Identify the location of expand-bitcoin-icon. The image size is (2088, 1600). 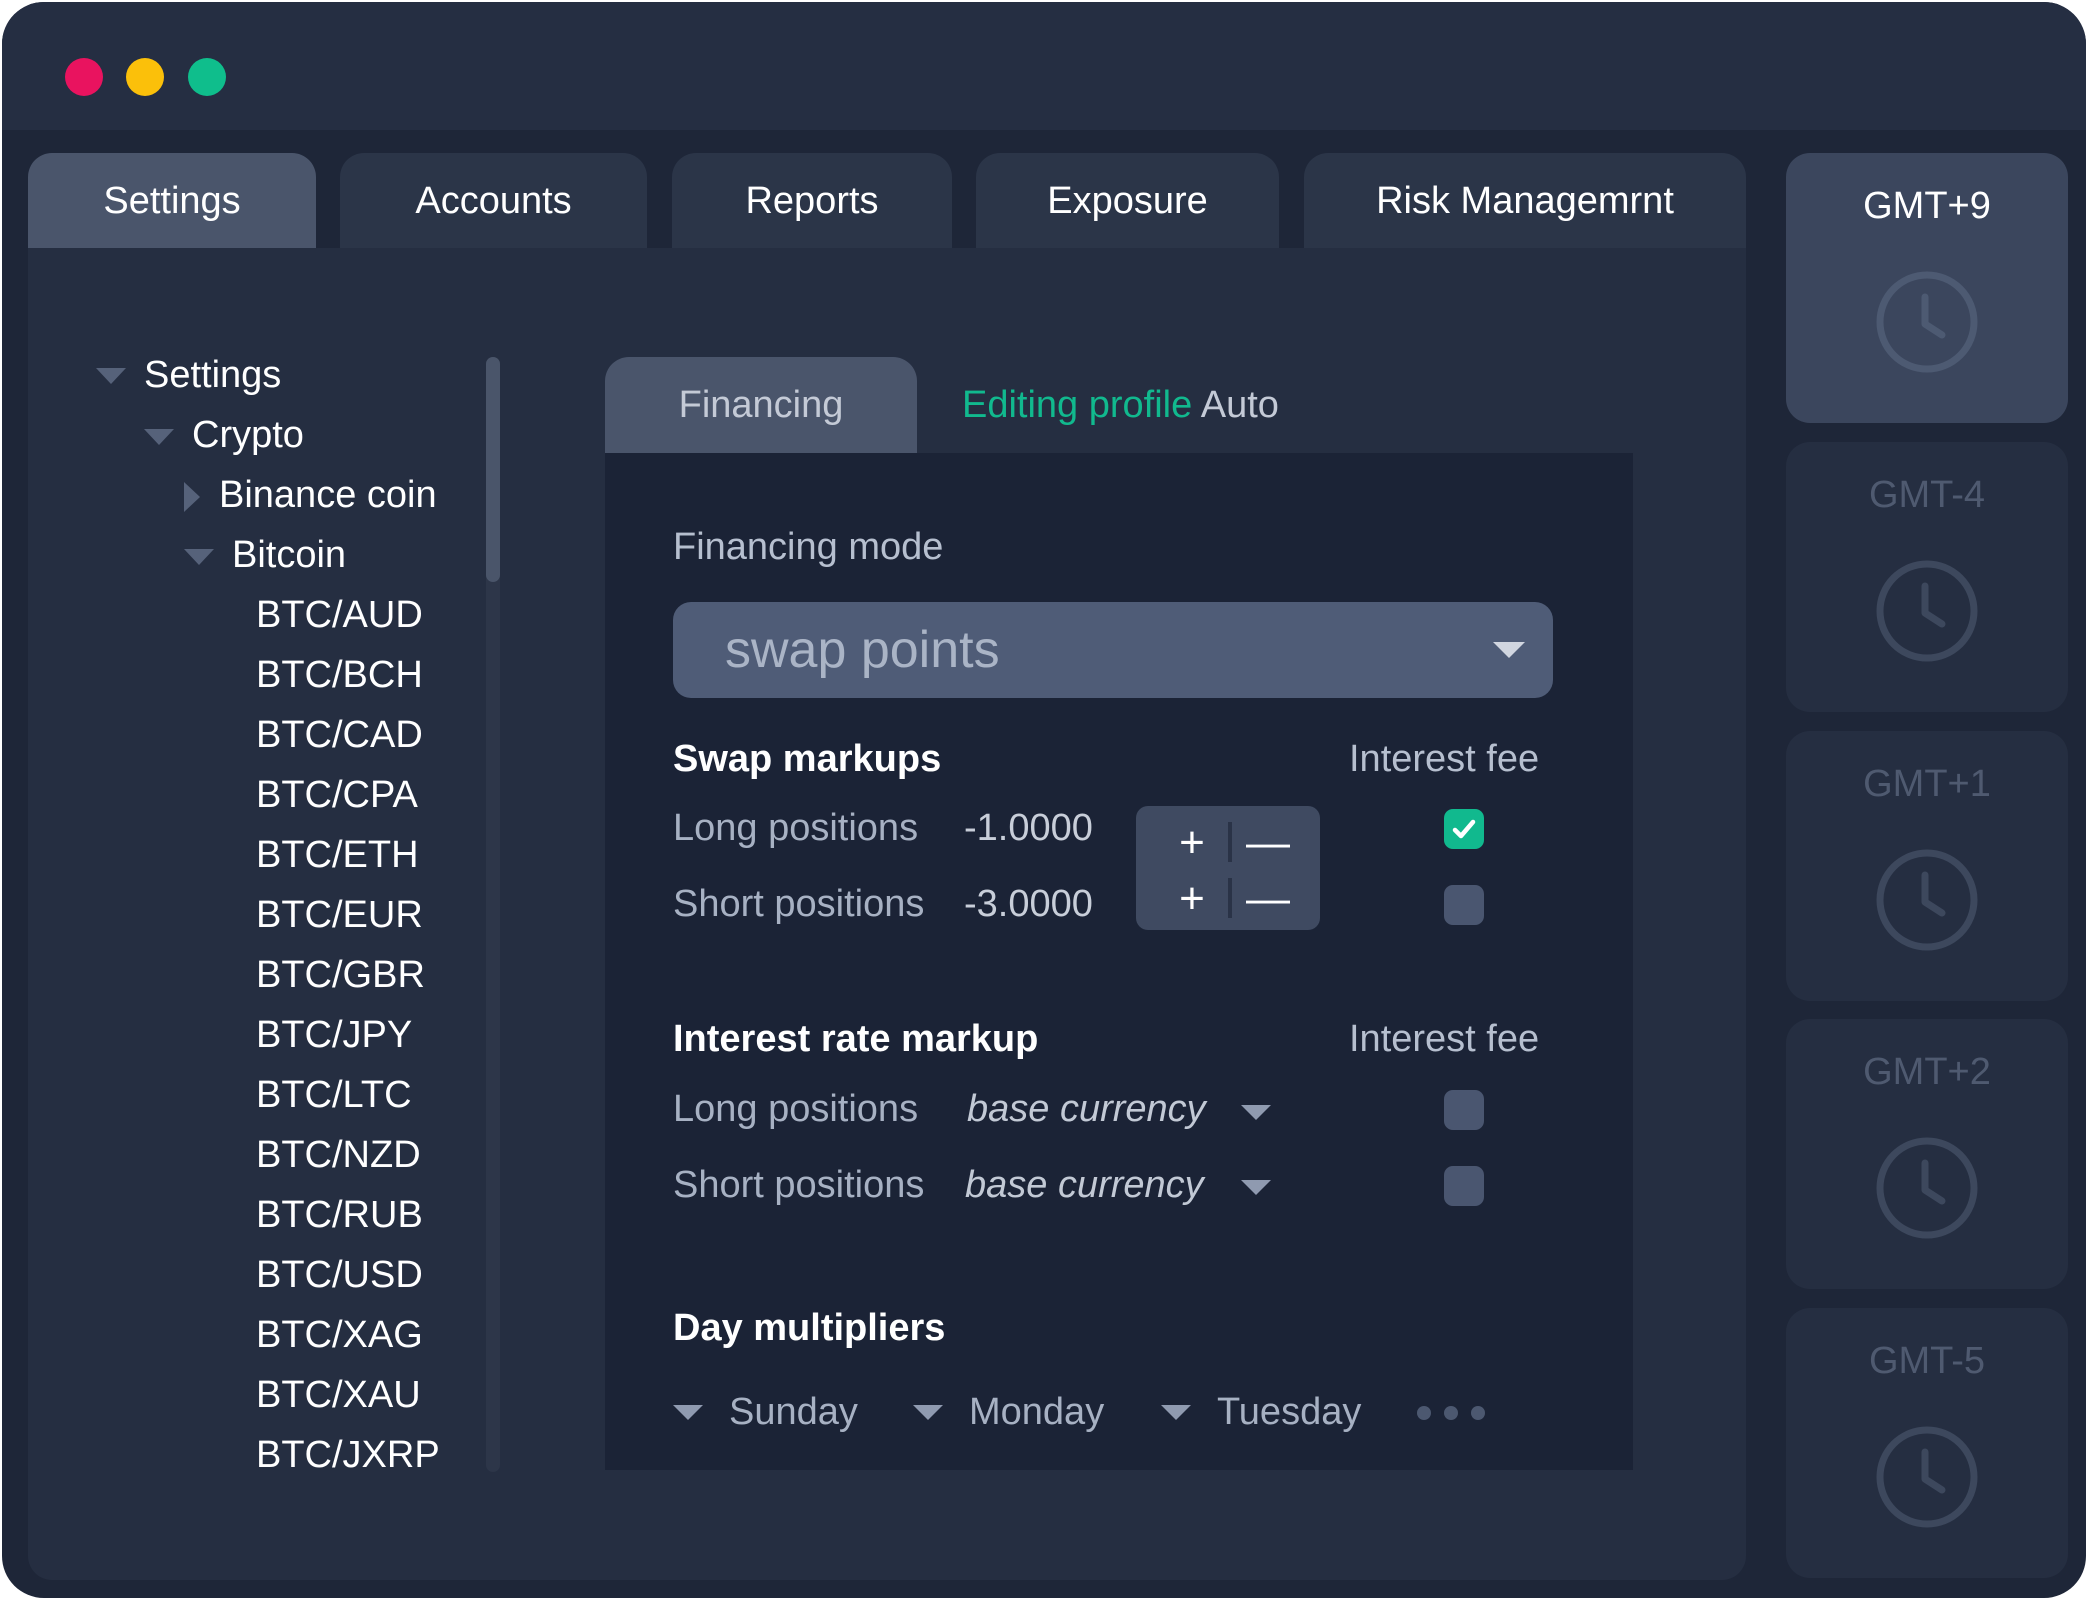
(199, 557).